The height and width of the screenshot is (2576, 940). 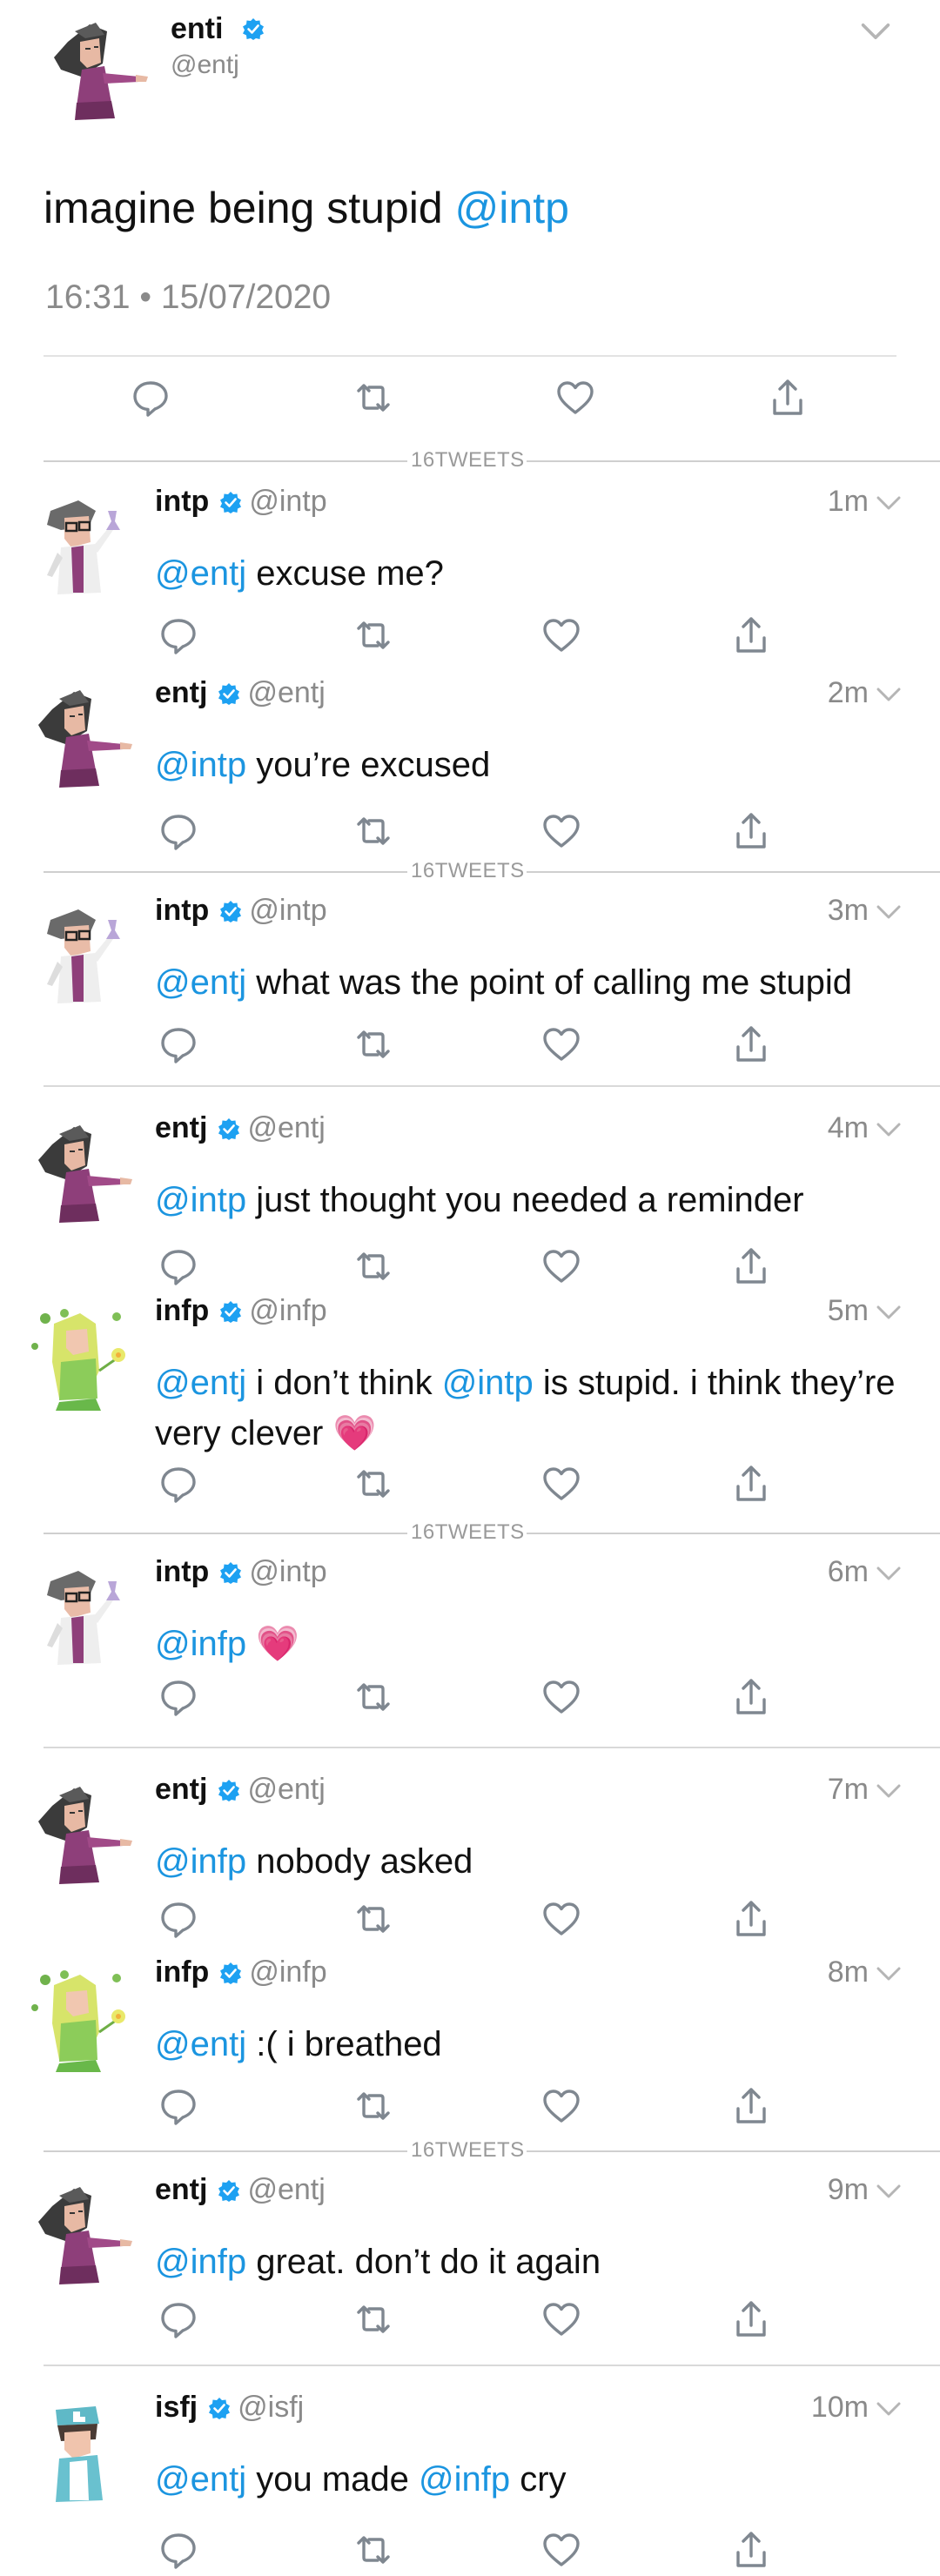 What do you see at coordinates (177, 2407) in the screenshot?
I see `author-name: isfj` at bounding box center [177, 2407].